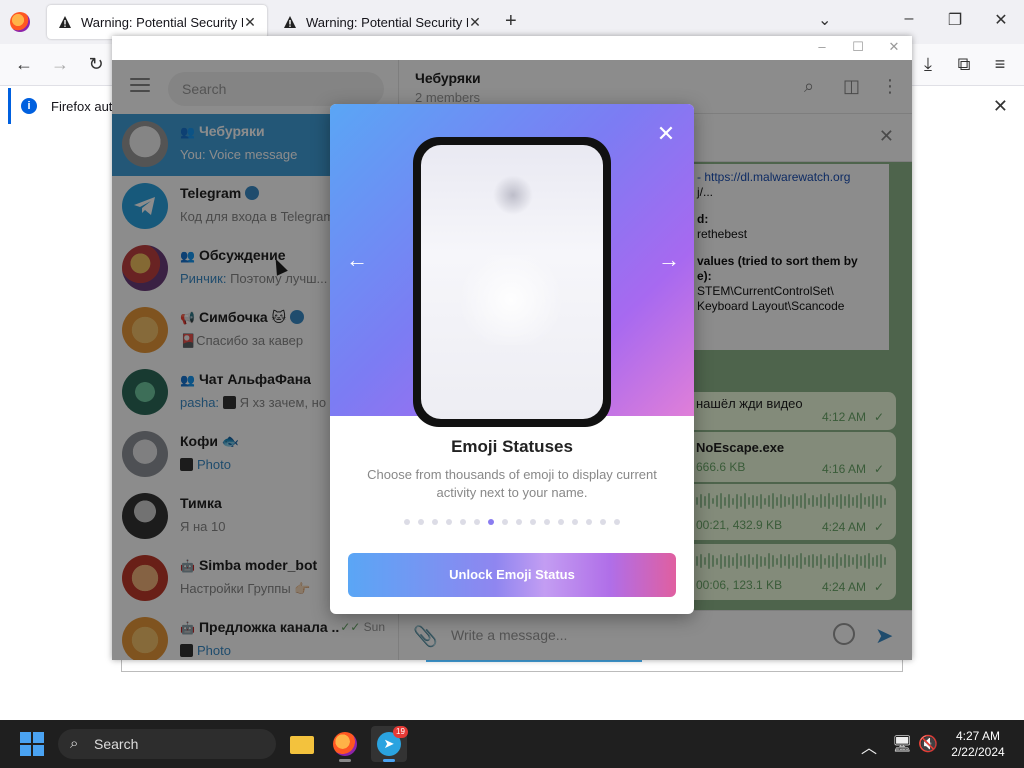  What do you see at coordinates (512, 744) in the screenshot?
I see `windows-taskbar: ⌕ Search ➤ 19 ︿ 🖥 🔇 4:27 AM 2/22/2024` at bounding box center [512, 744].